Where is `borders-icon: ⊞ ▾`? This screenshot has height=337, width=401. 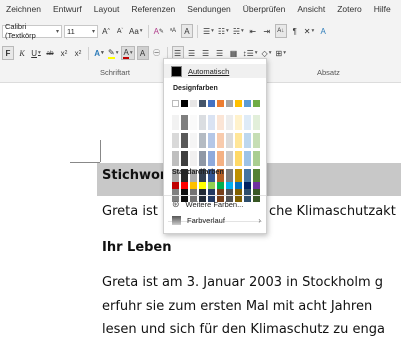 borders-icon: ⊞ ▾ is located at coordinates (281, 53).